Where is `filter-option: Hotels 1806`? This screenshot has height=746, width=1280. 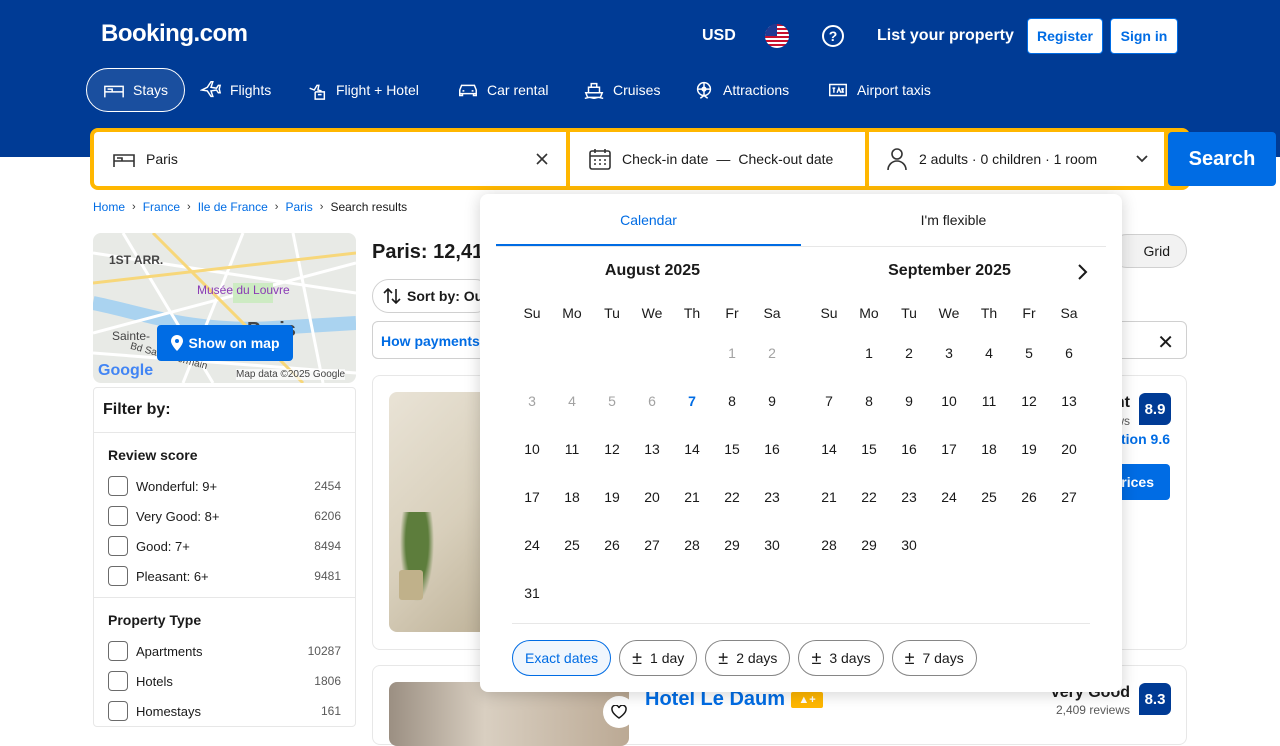
filter-option: Hotels 1806 is located at coordinates (224, 681).